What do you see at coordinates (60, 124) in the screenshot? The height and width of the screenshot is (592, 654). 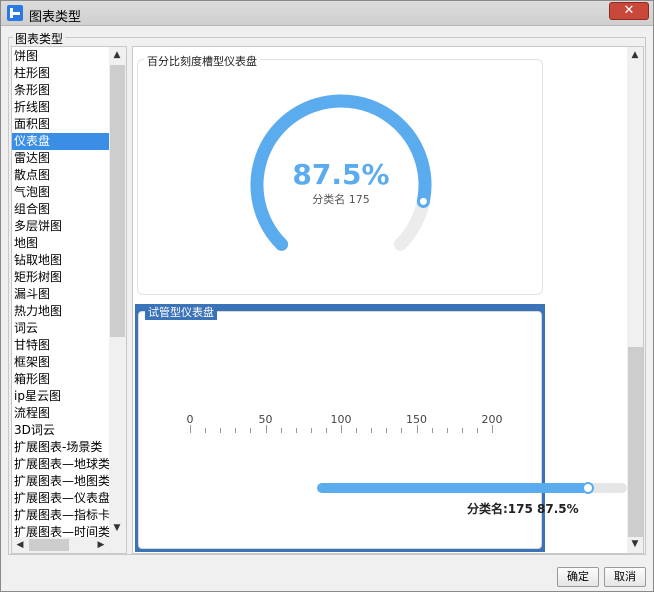 I see `chart-type-item: 面积图` at bounding box center [60, 124].